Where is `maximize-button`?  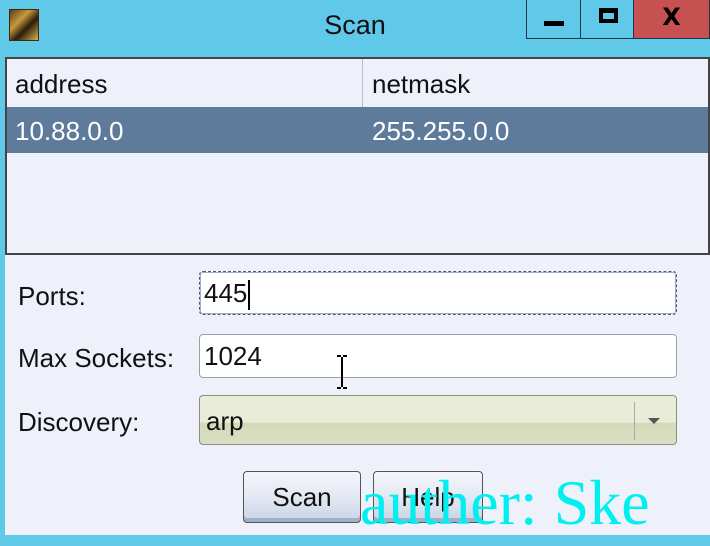 maximize-button is located at coordinates (607, 19).